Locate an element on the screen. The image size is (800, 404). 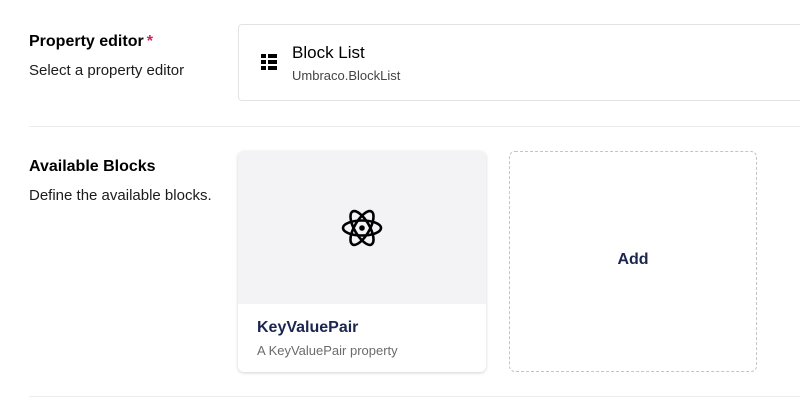
property-editor-description: Select a property editor is located at coordinates (107, 70).